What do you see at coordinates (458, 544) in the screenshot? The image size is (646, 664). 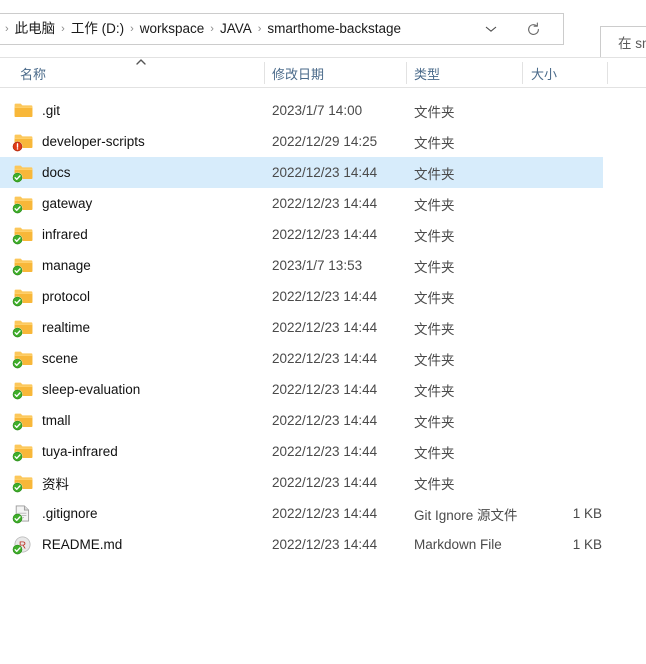 I see `cell-type: Markdown File` at bounding box center [458, 544].